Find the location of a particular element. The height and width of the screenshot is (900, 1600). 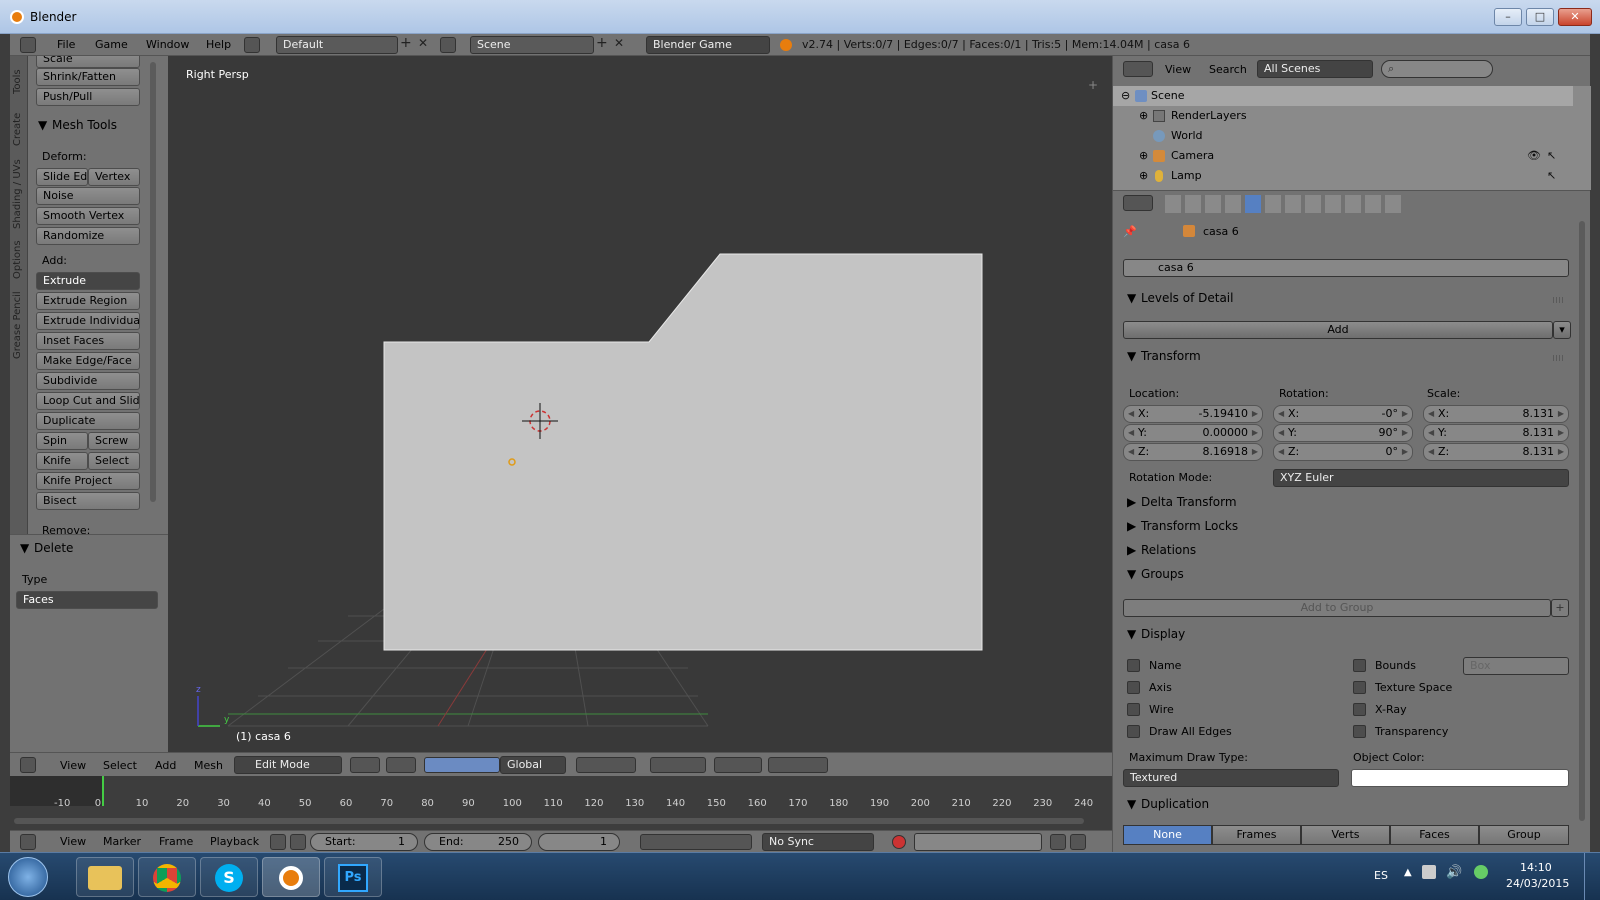

panel-grip is located at coordinates (1559, 358).